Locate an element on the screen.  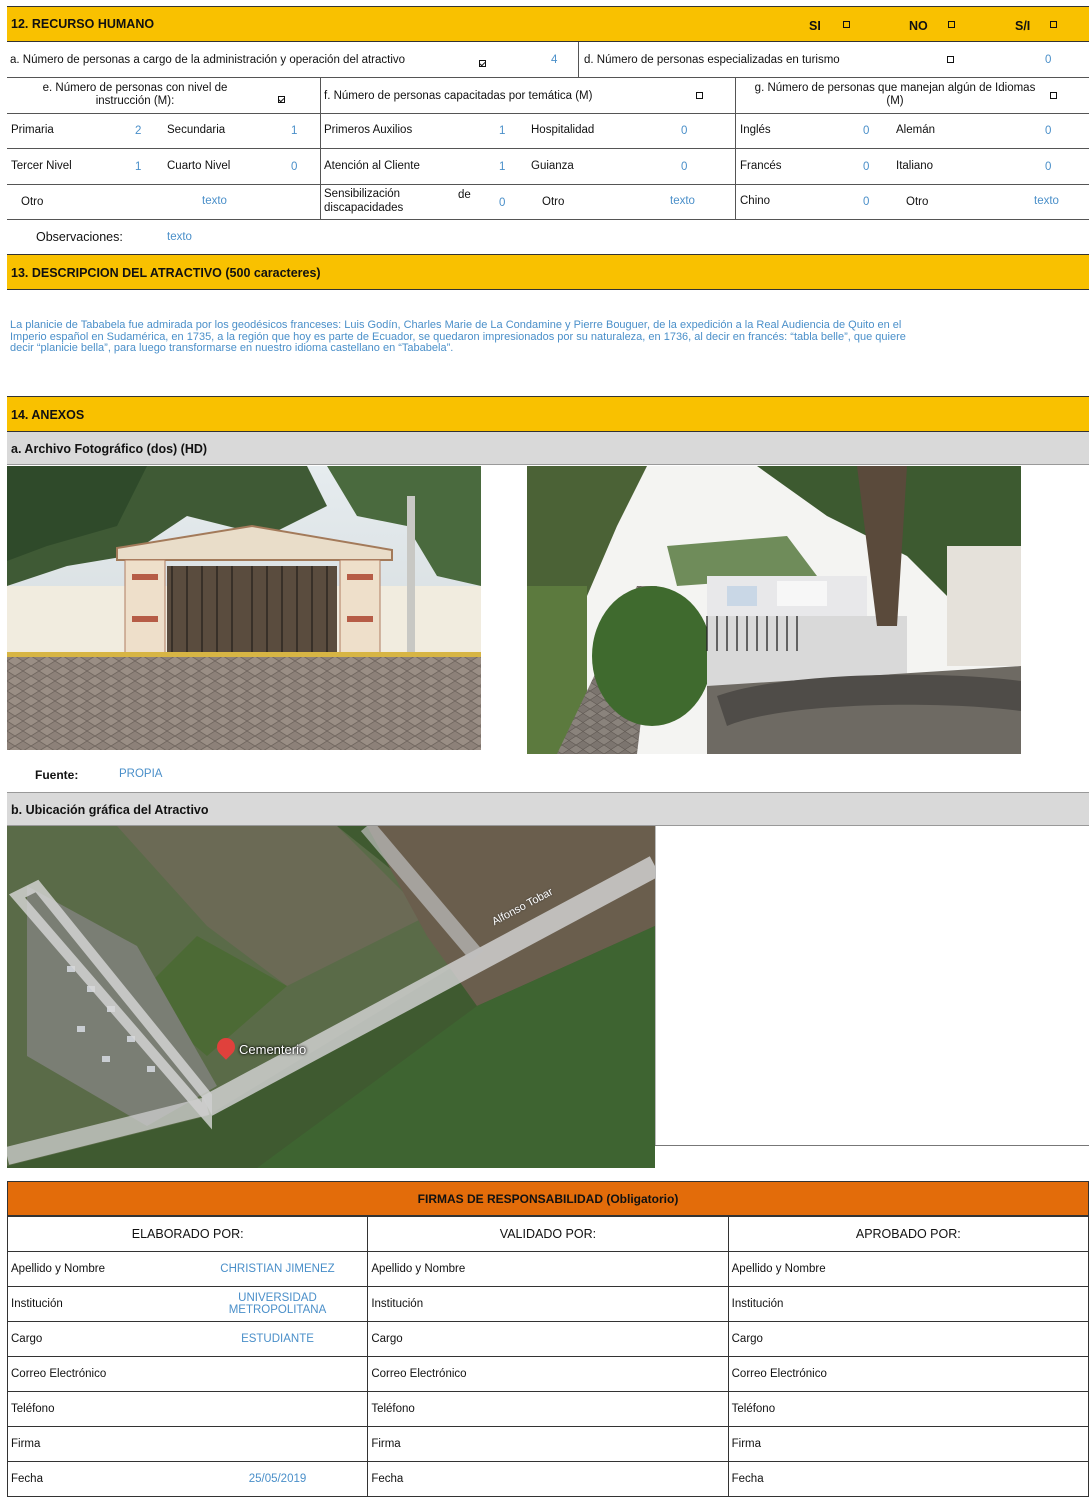
location-map: Alfonso Tobar Cementerio is located at coordinates (331, 997).